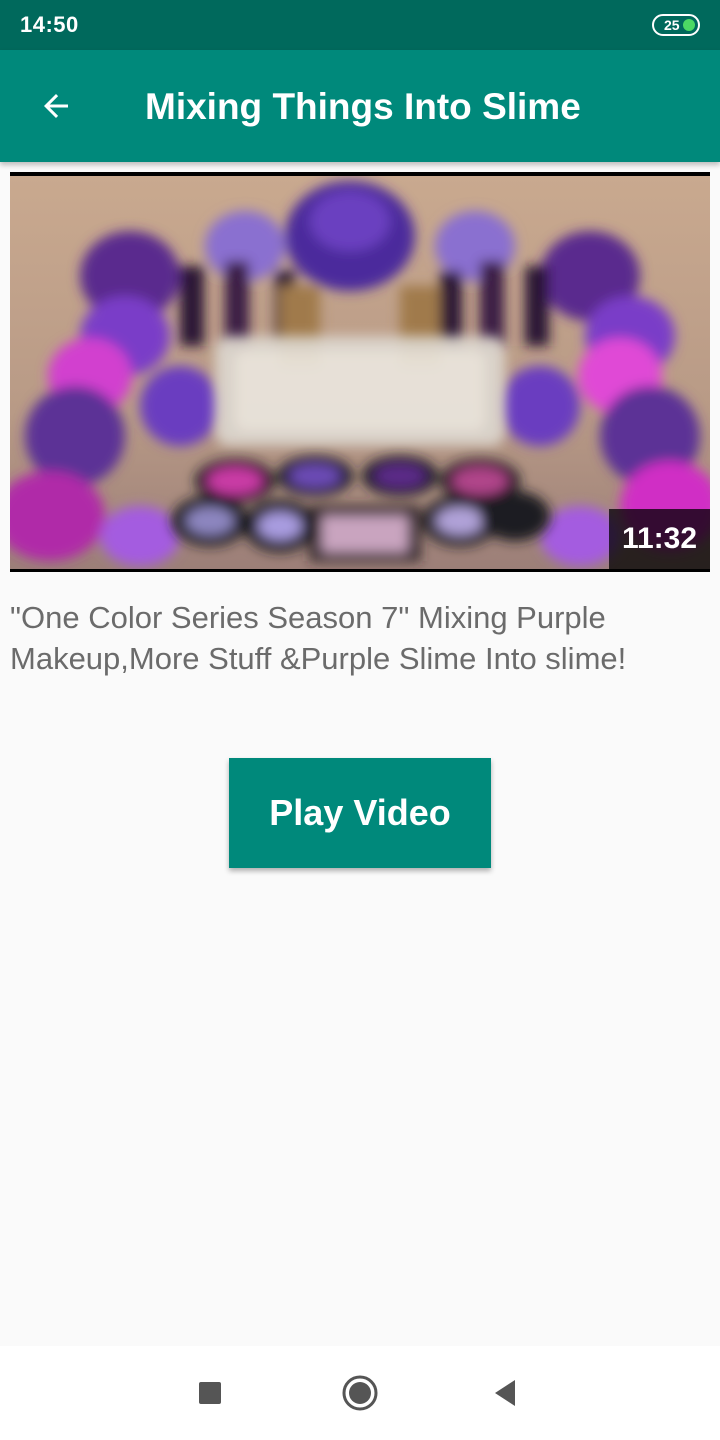 The image size is (720, 1440). I want to click on home-circle-icon, so click(360, 1393).